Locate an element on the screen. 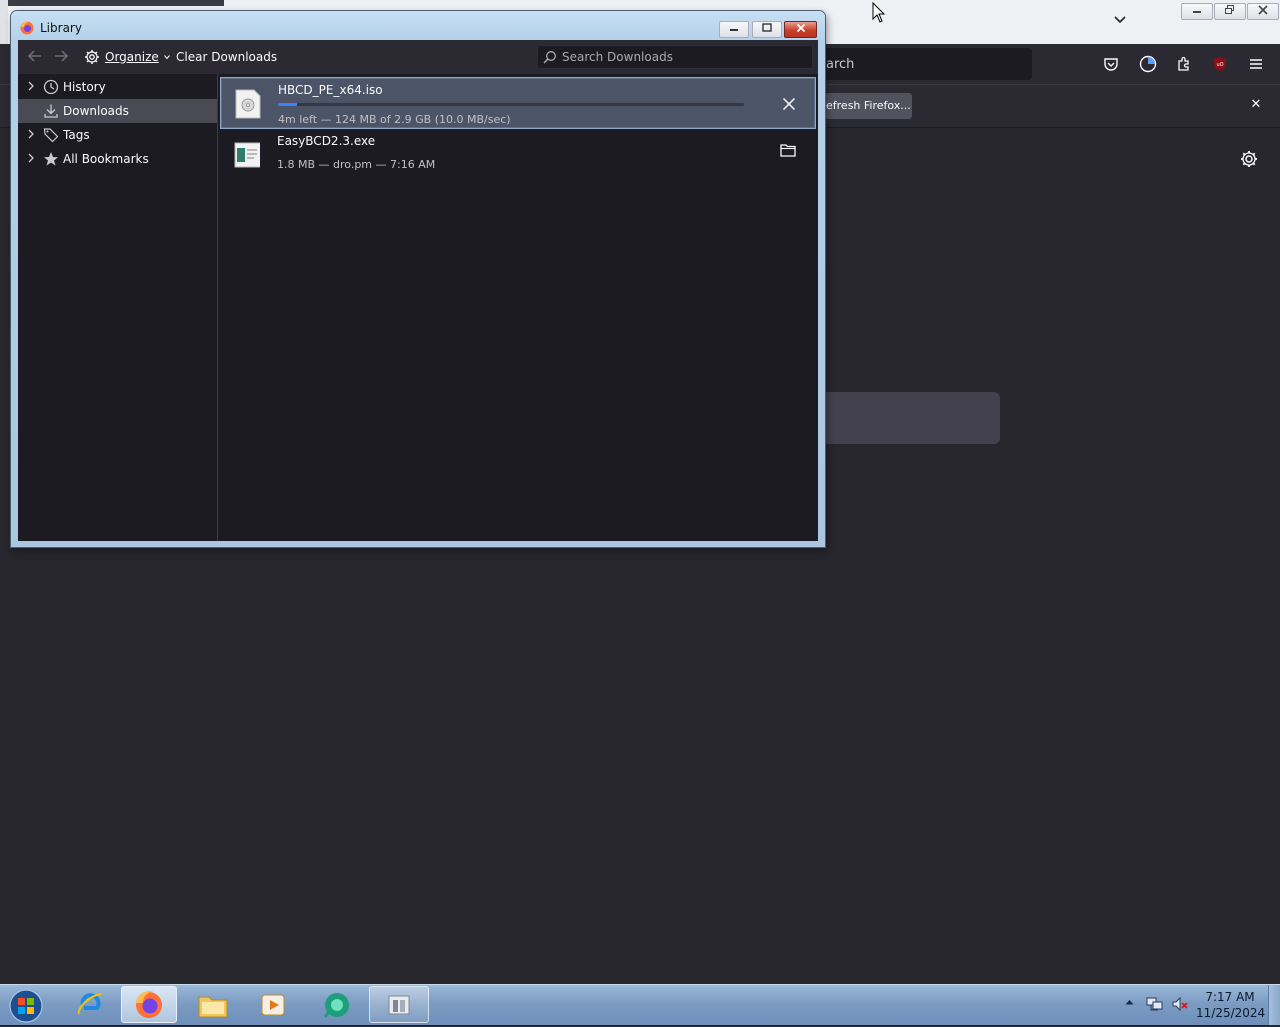 The image size is (1280, 1027). library-window-title: Library is located at coordinates (61, 28).